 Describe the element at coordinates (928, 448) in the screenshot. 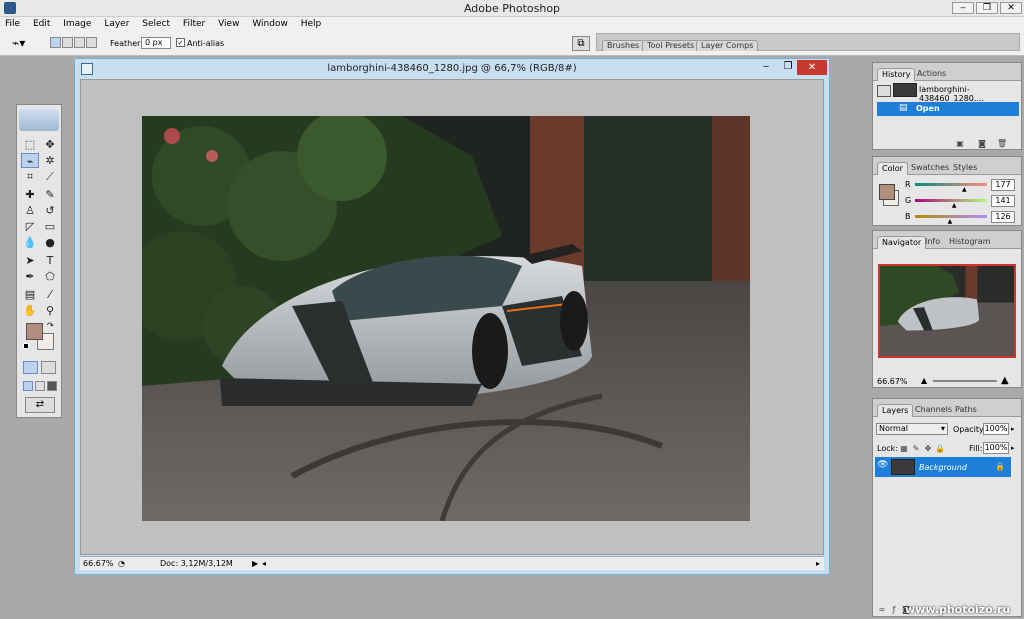

I see `lock-position-icon: ✥` at that location.